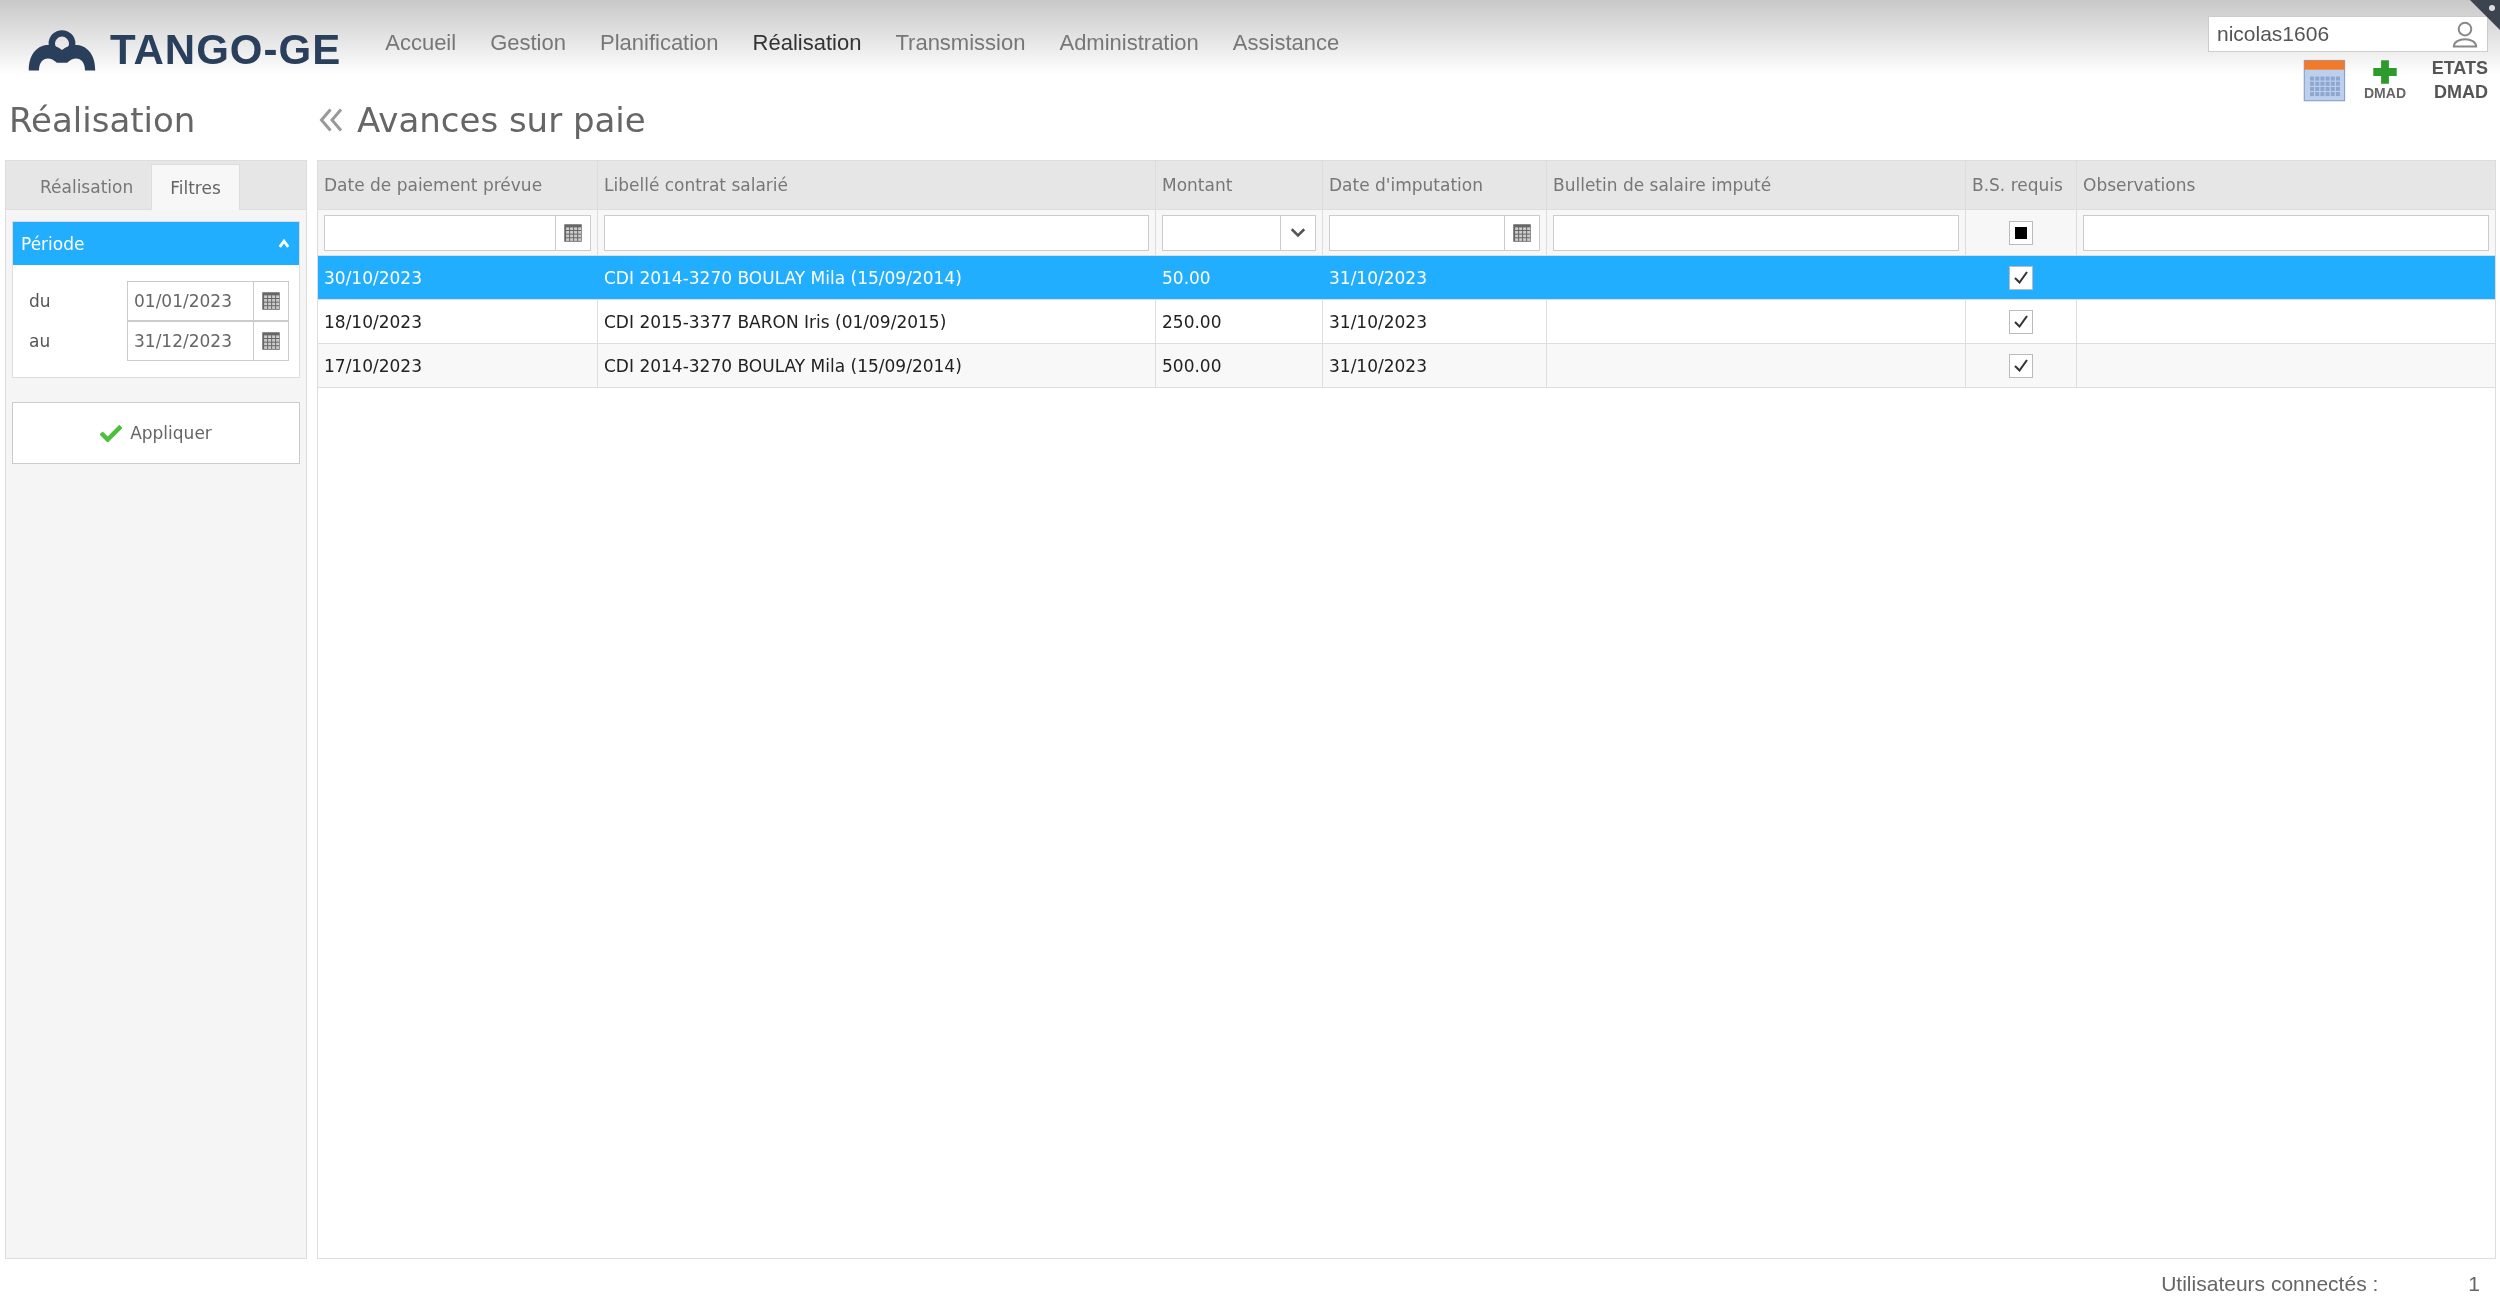  Describe the element at coordinates (877, 185) in the screenshot. I see `column-header: Libellé contrat salarié` at that location.